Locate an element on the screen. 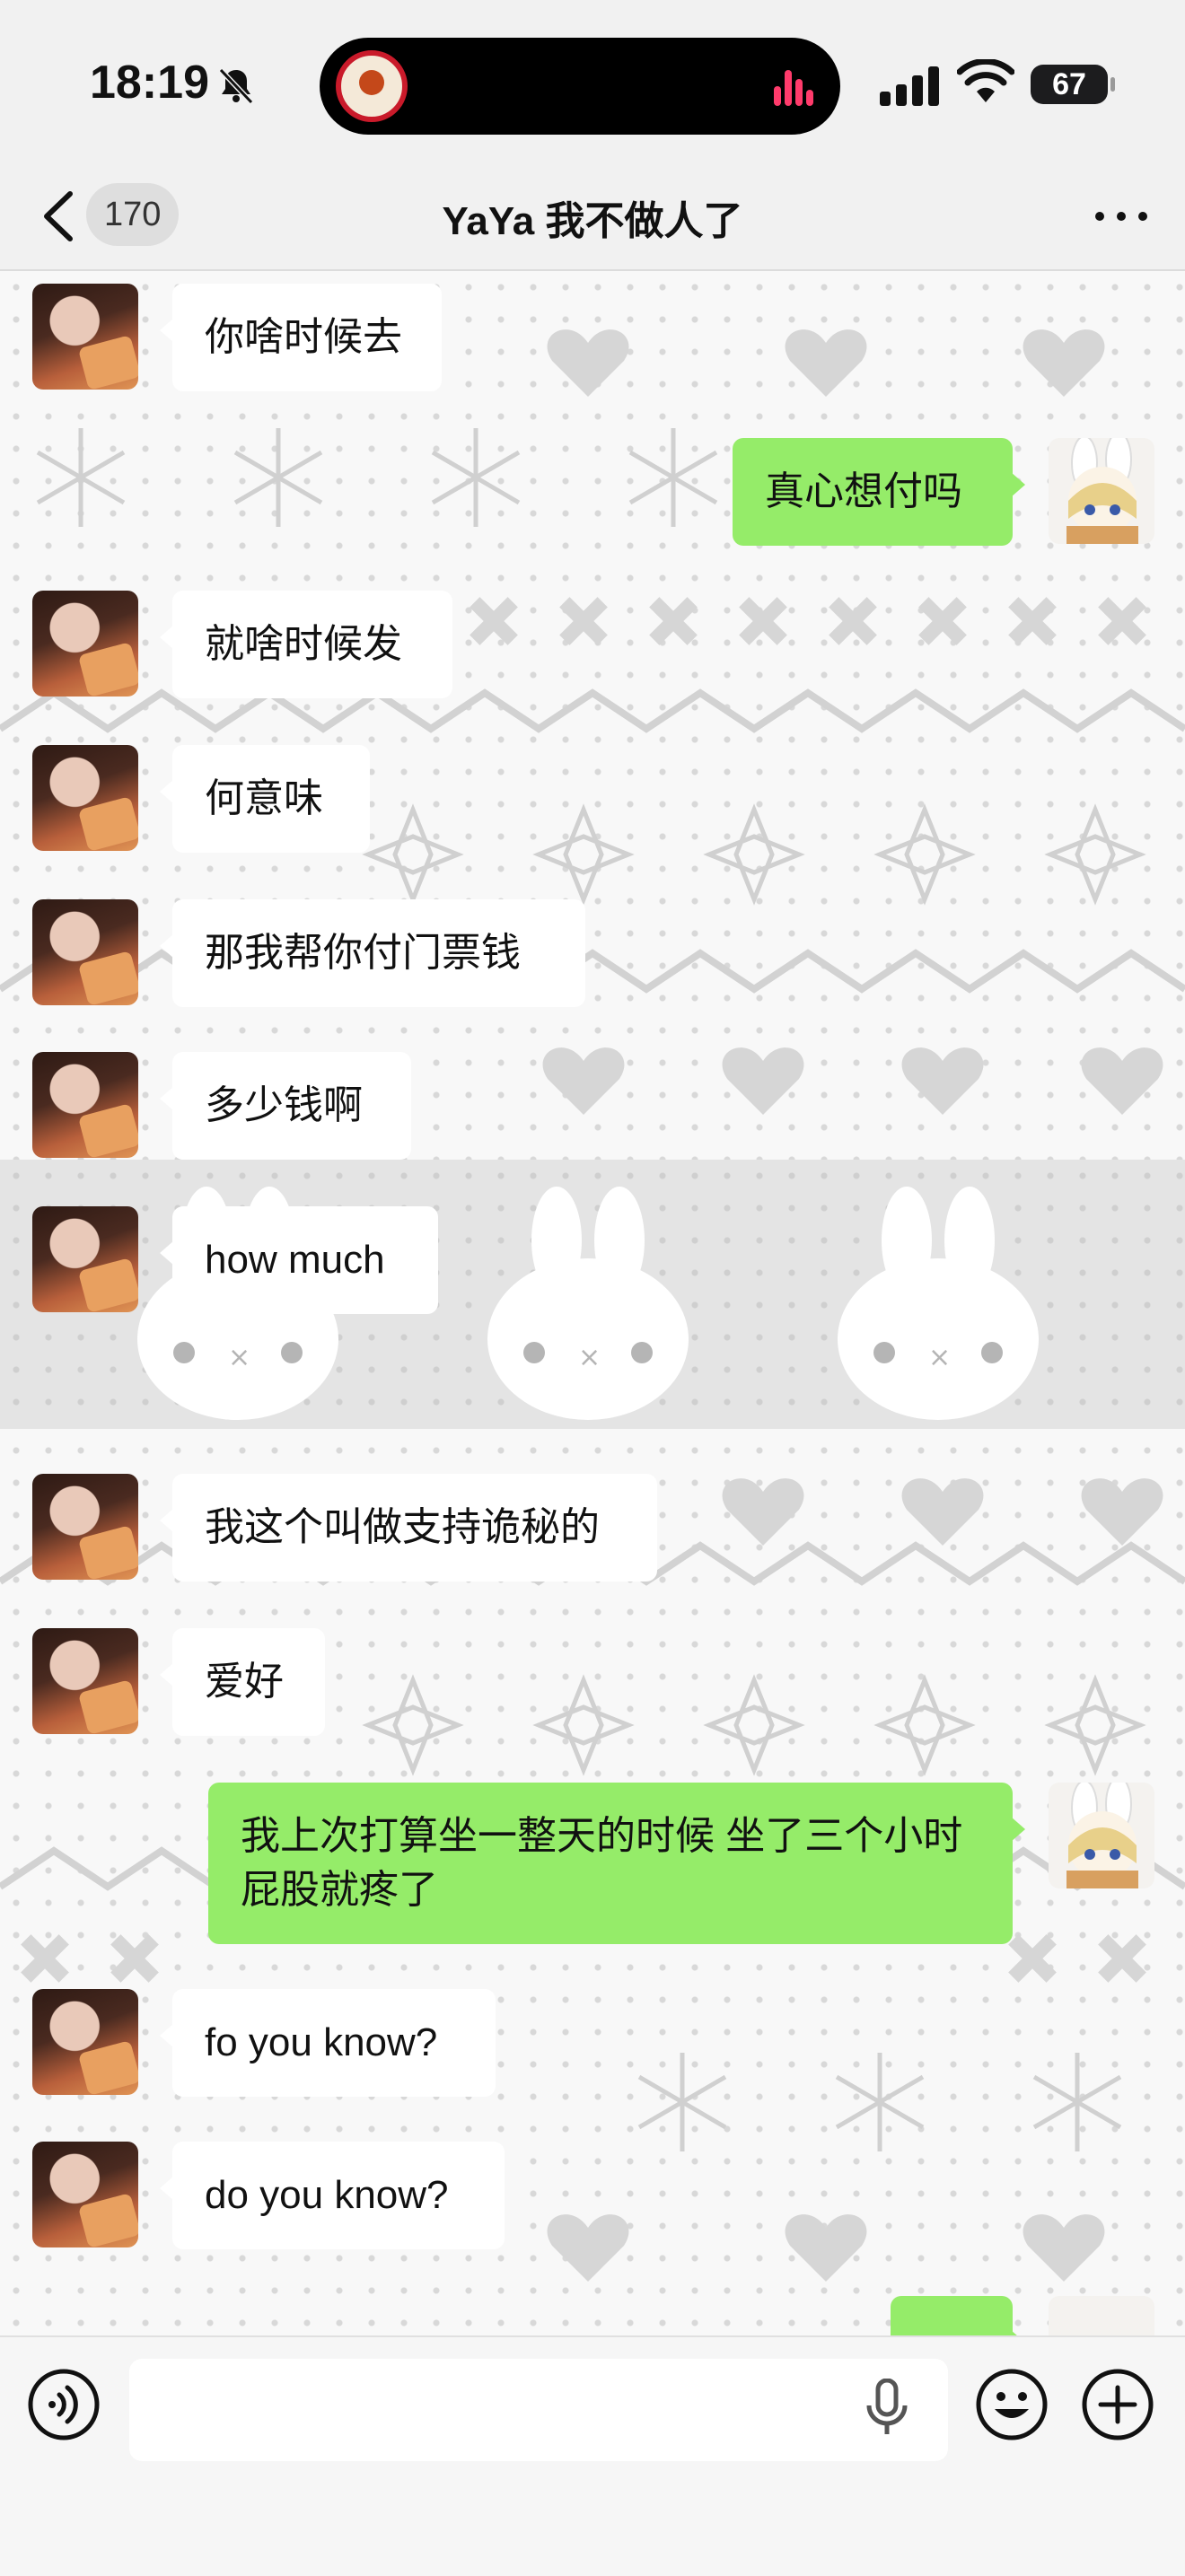  message-bubble-received: 就啥时候发 is located at coordinates (306, 644).